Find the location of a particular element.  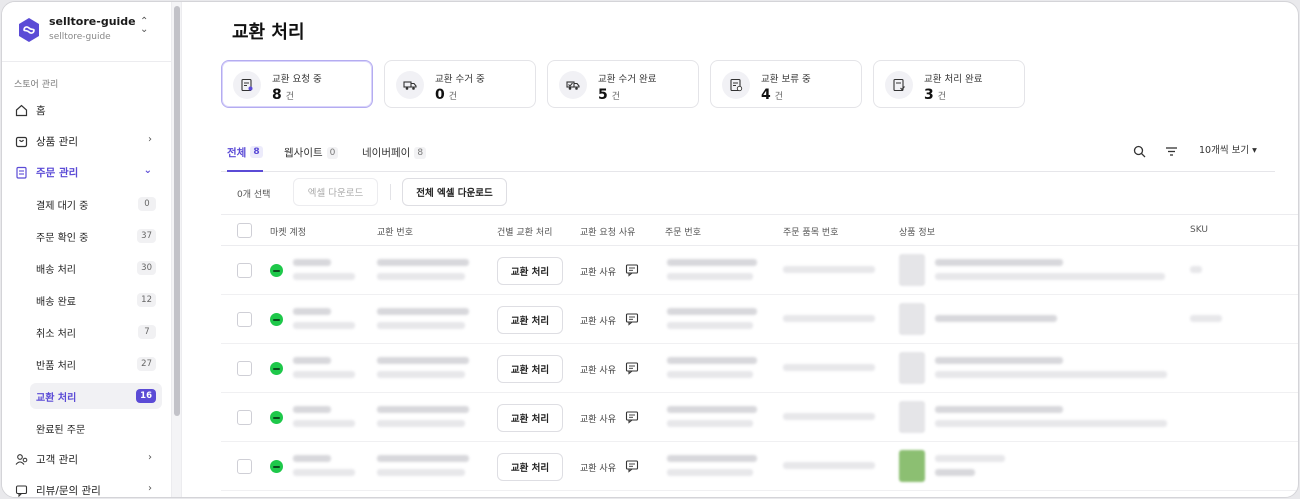

chevron-updown-icon: ⌃ ⌄ is located at coordinates (144, 26).